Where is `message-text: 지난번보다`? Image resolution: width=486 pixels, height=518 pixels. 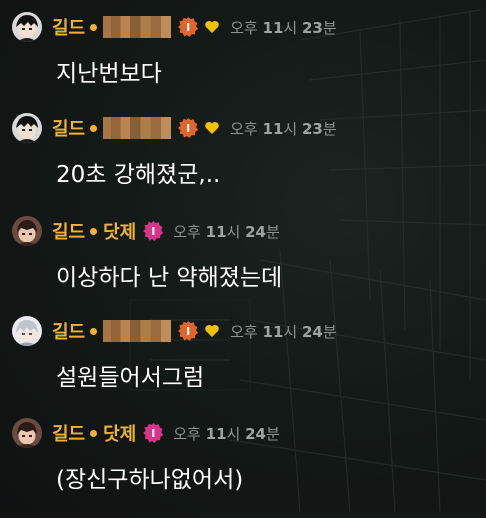 message-text: 지난번보다 is located at coordinates (109, 74).